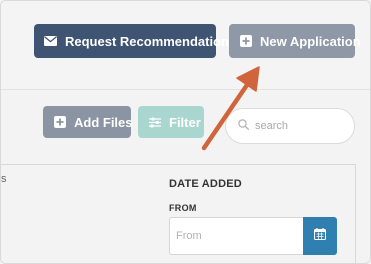 The image size is (371, 264). I want to click on from-label: FROM, so click(183, 208).